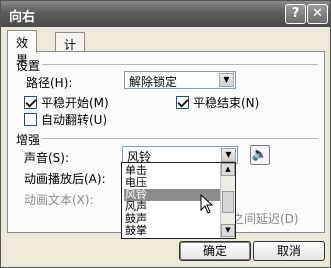 This screenshot has width=331, height=268. Describe the element at coordinates (49, 83) in the screenshot. I see `path-label: 路径(H):` at that location.